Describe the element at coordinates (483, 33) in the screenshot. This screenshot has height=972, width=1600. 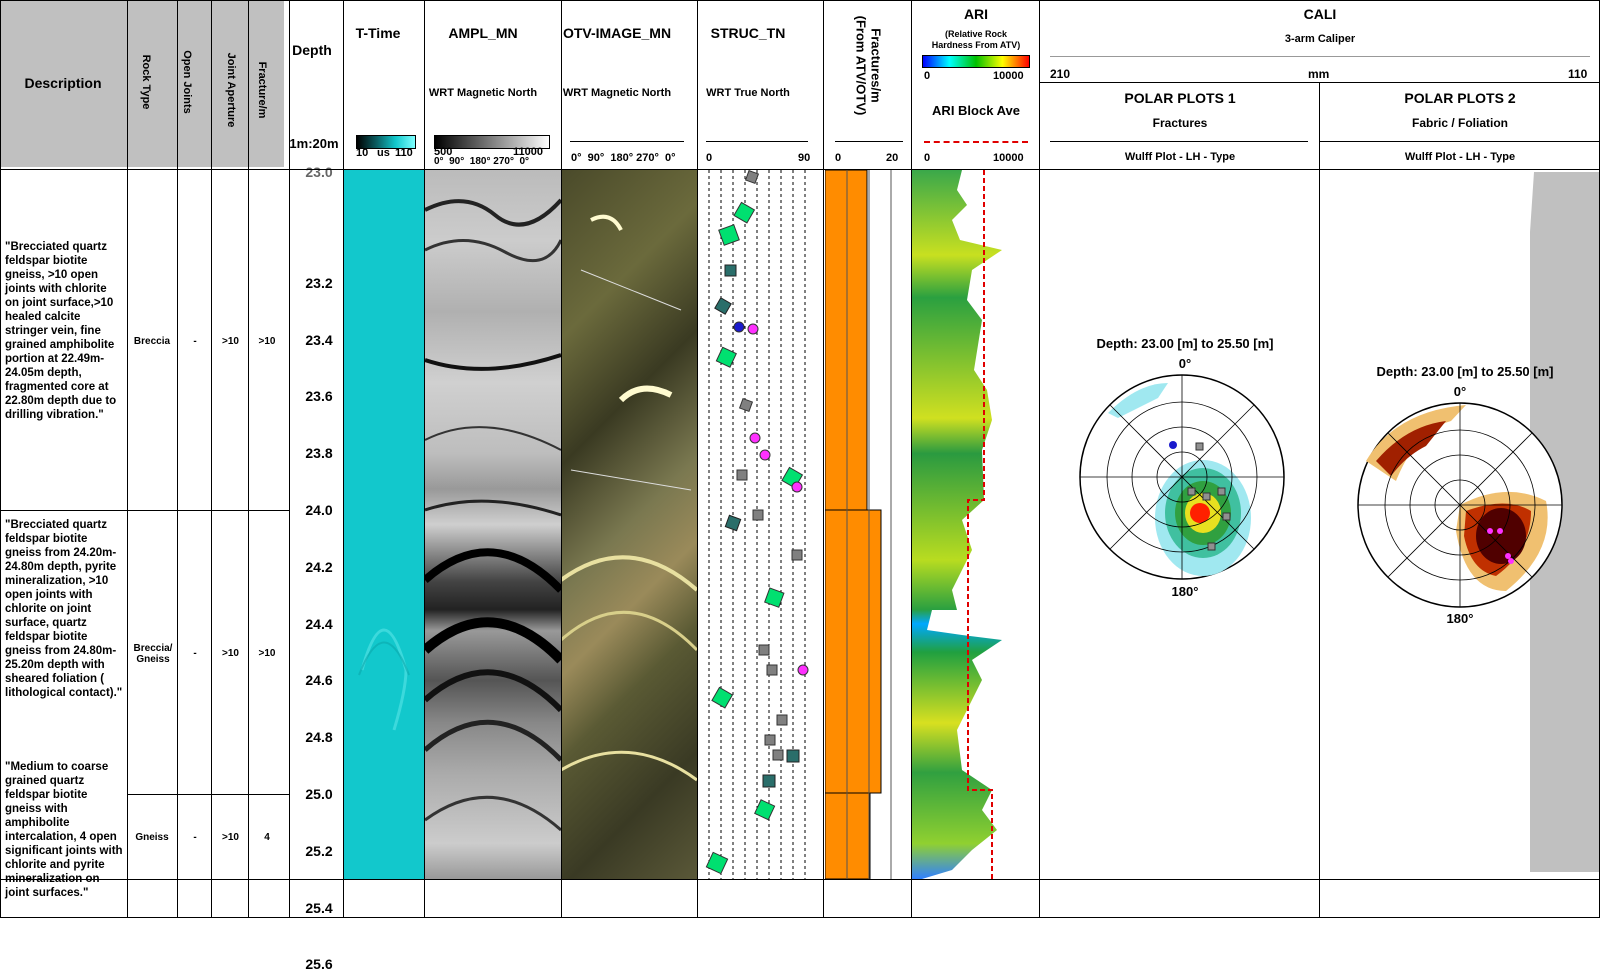
I see `ampl-header: AMPL_MN` at that location.